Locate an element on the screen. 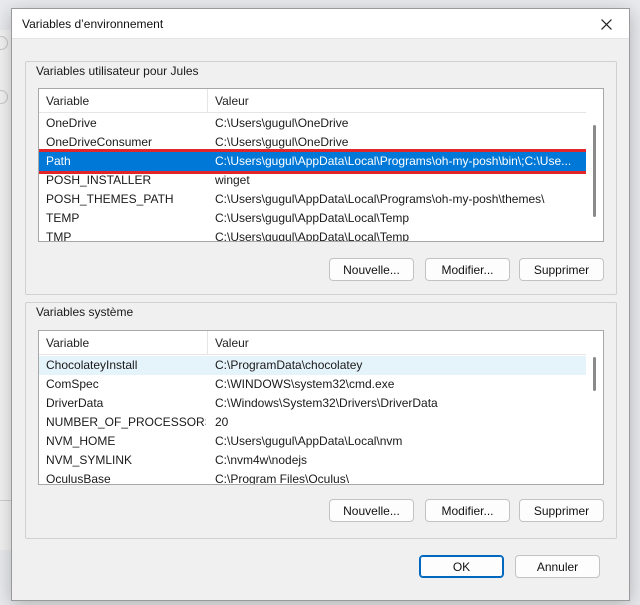 This screenshot has height=605, width=640. variable-value: C:\WINDOWS\system32\cmd.exe is located at coordinates (305, 384).